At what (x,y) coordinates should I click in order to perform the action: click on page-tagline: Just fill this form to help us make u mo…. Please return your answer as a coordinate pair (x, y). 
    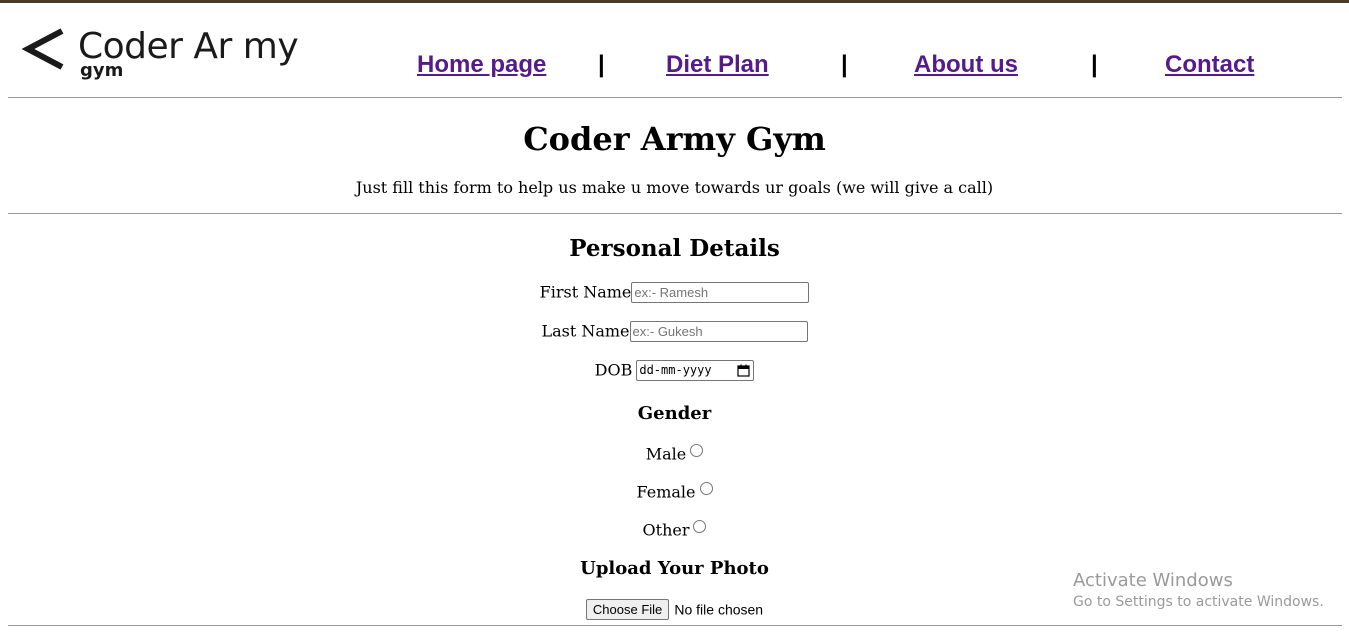
    Looking at the image, I should click on (674, 187).